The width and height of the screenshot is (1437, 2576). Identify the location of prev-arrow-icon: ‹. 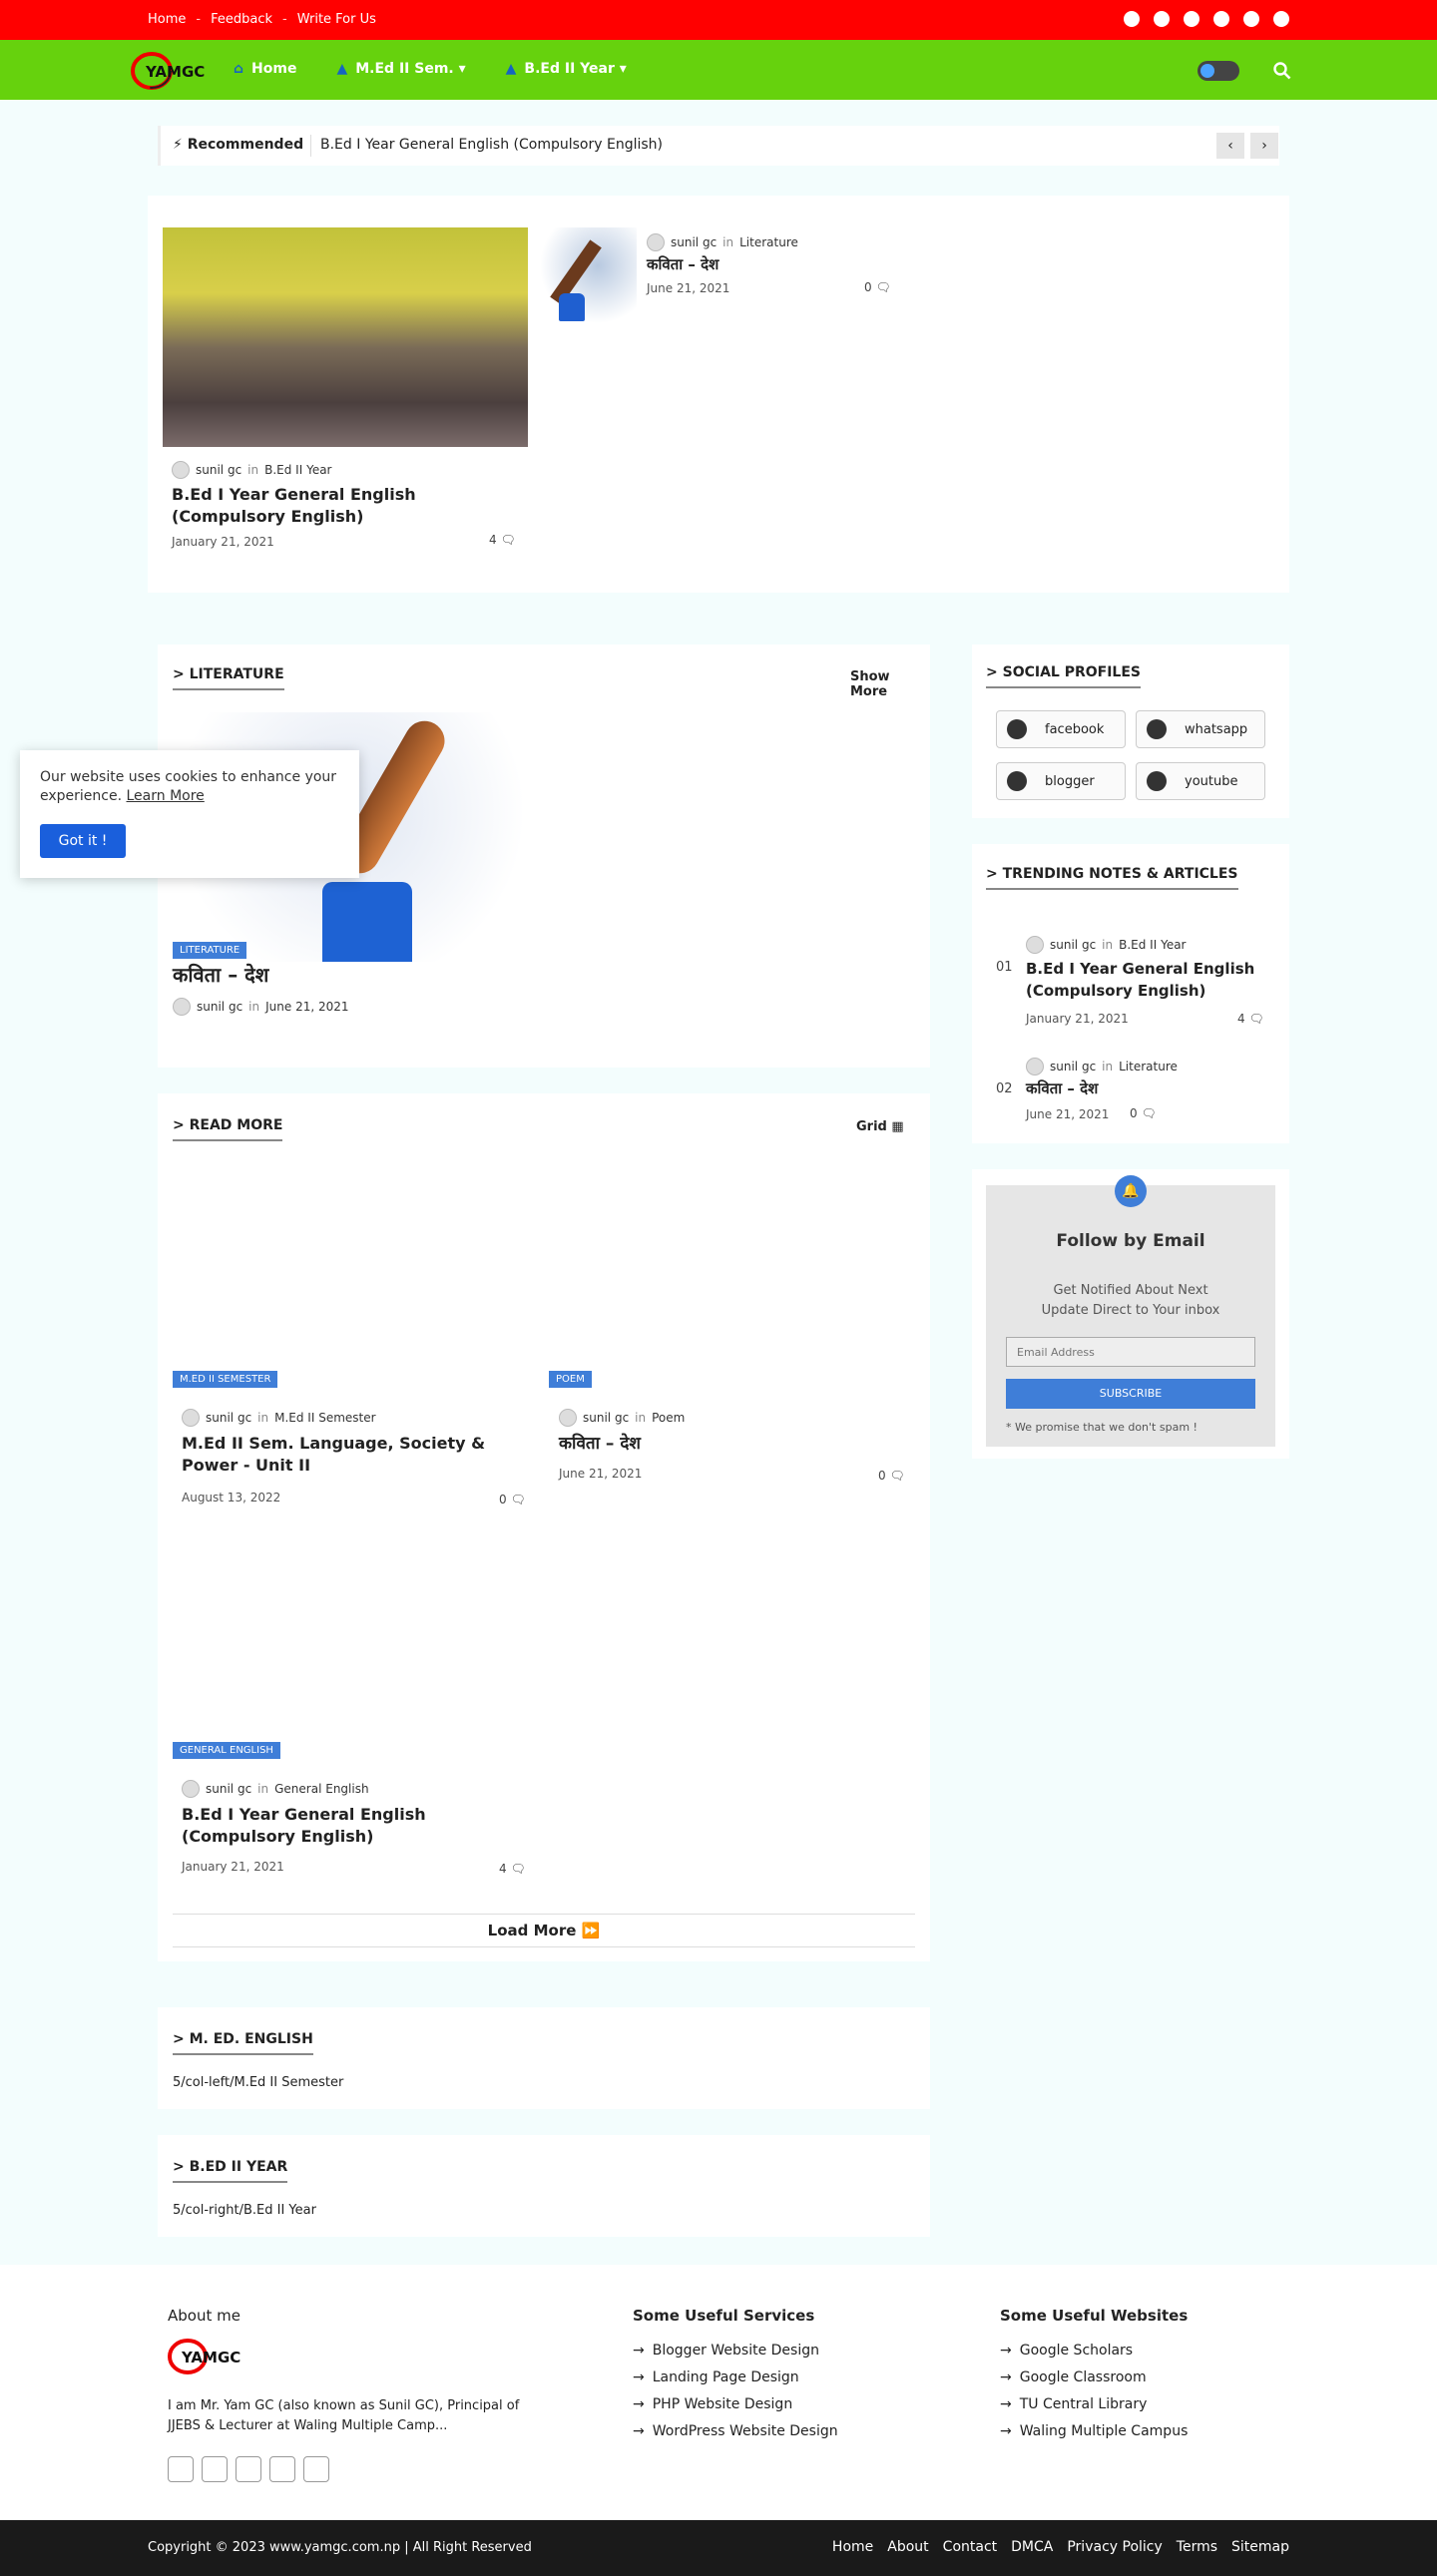
(1230, 146).